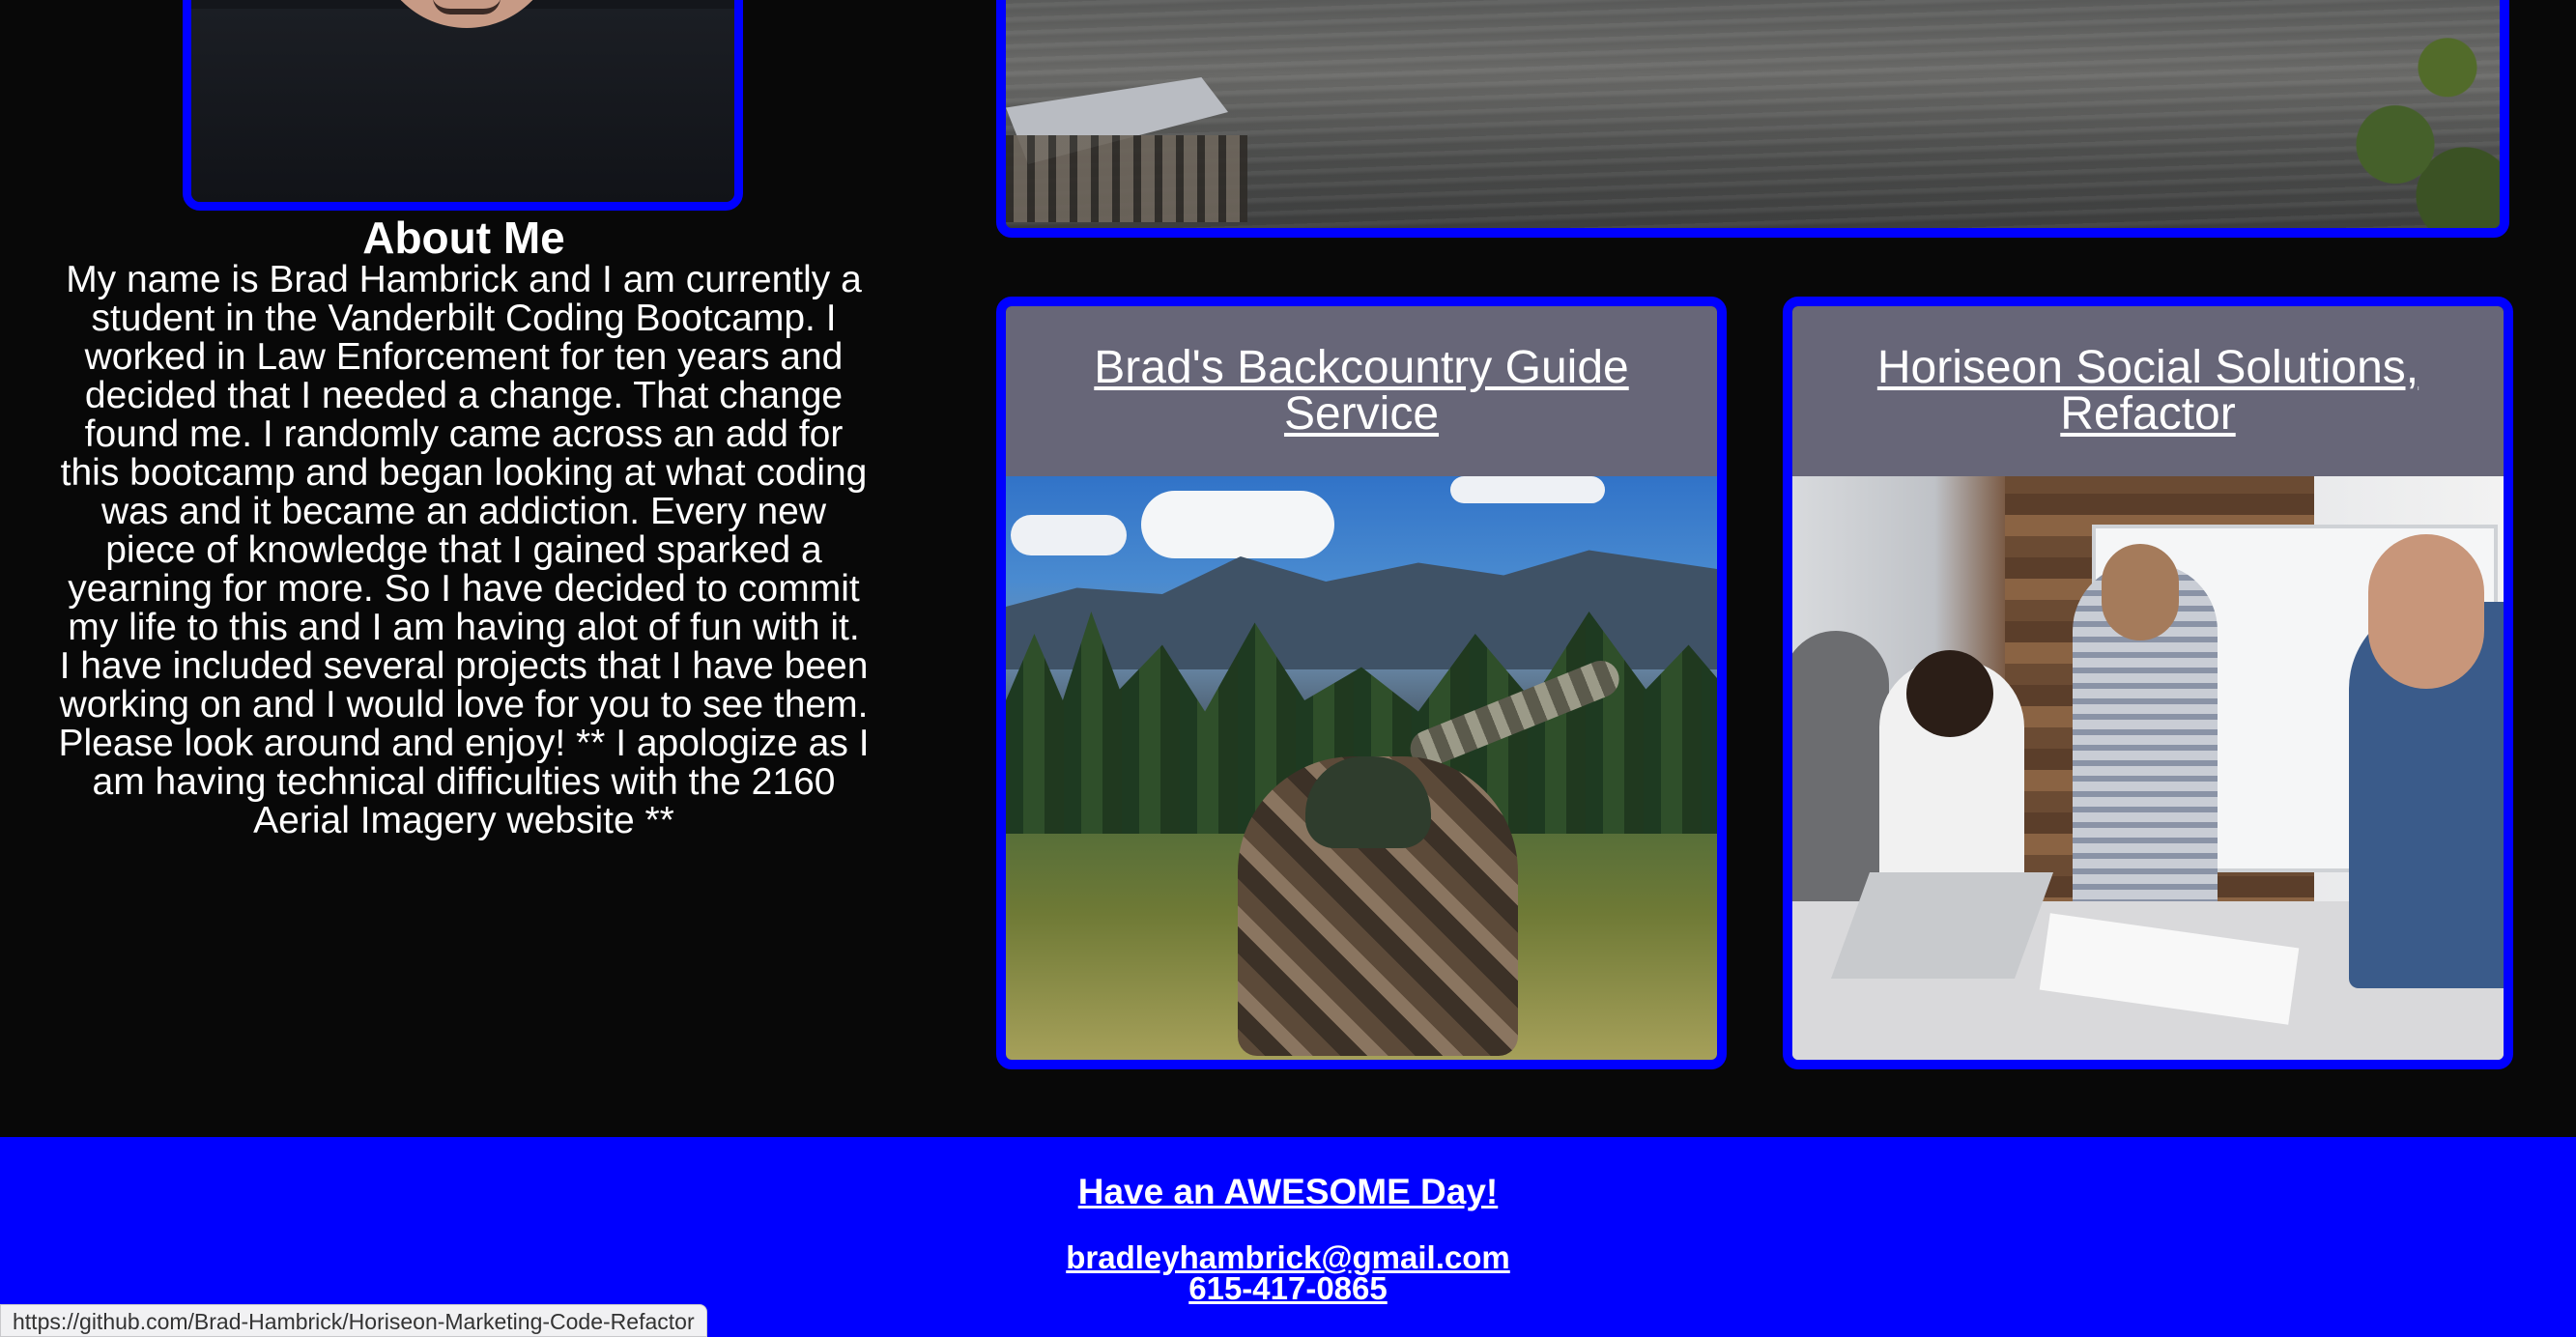 The width and height of the screenshot is (2576, 1337). I want to click on standing-person-head, so click(2140, 592).